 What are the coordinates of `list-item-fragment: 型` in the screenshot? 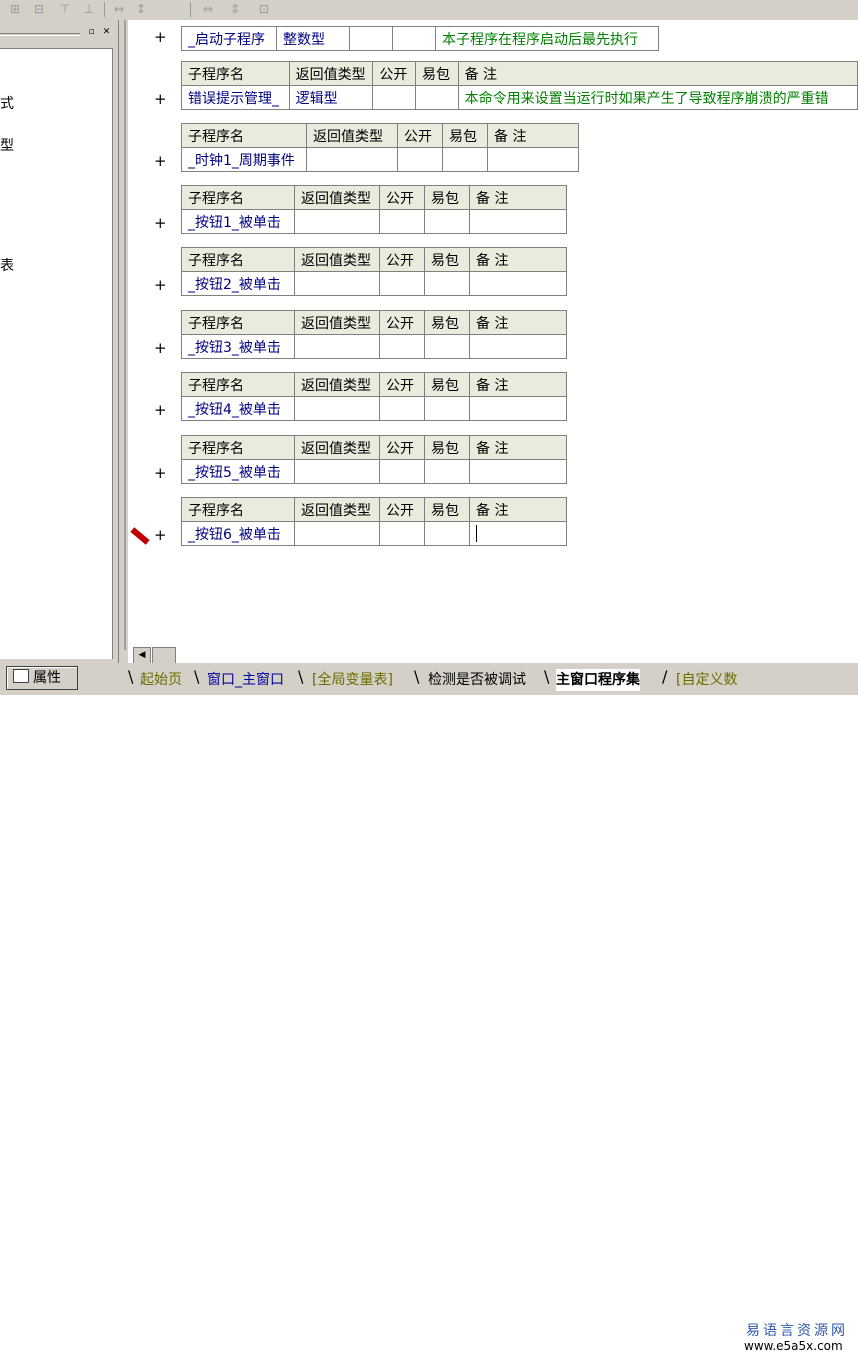 It's located at (7, 146).